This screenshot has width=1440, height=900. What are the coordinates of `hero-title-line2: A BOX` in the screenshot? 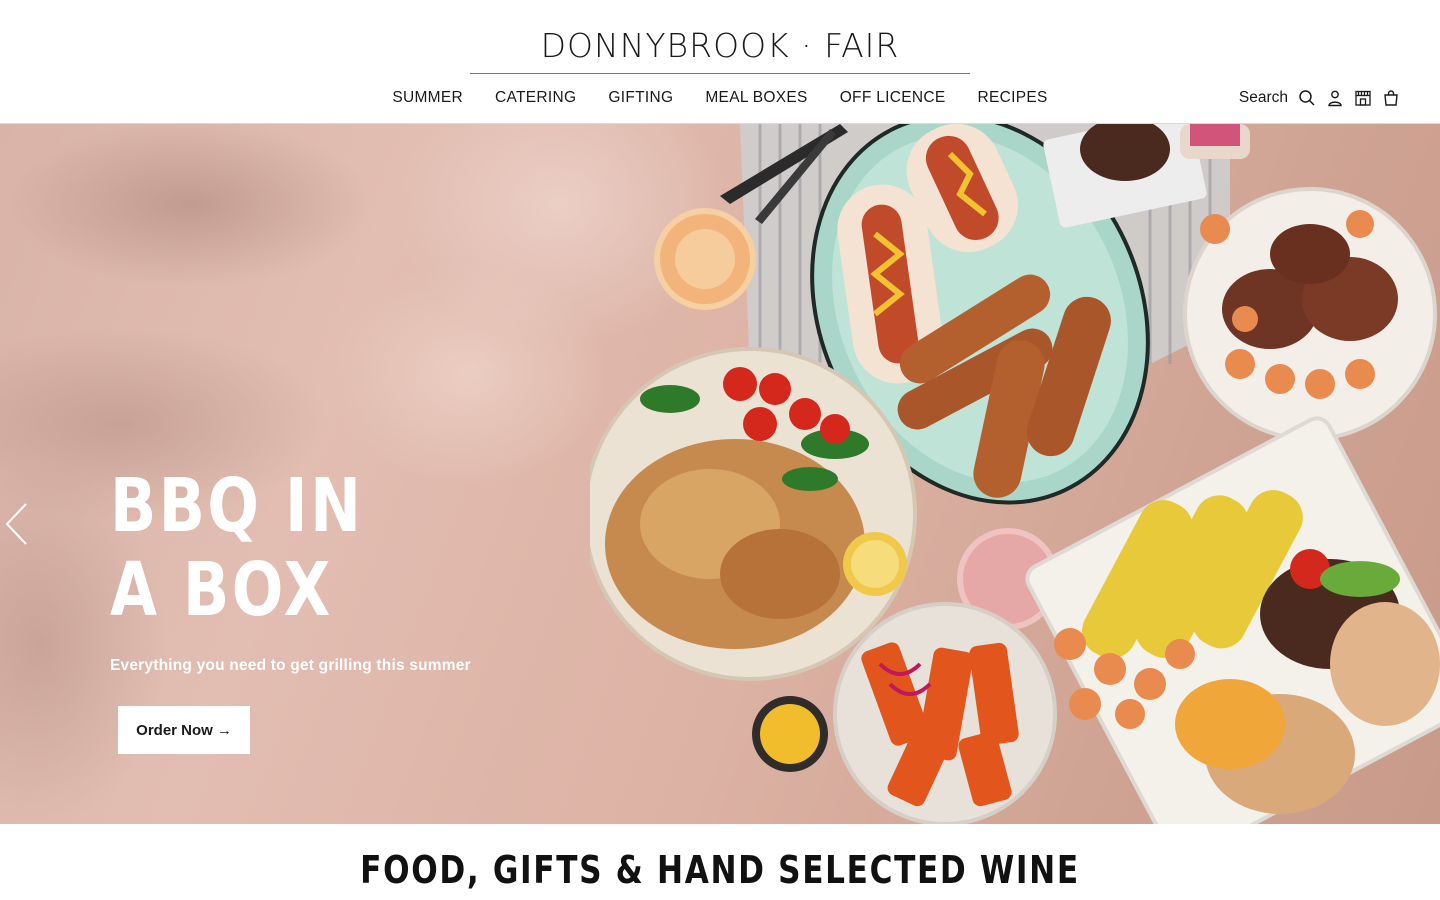 It's located at (221, 590).